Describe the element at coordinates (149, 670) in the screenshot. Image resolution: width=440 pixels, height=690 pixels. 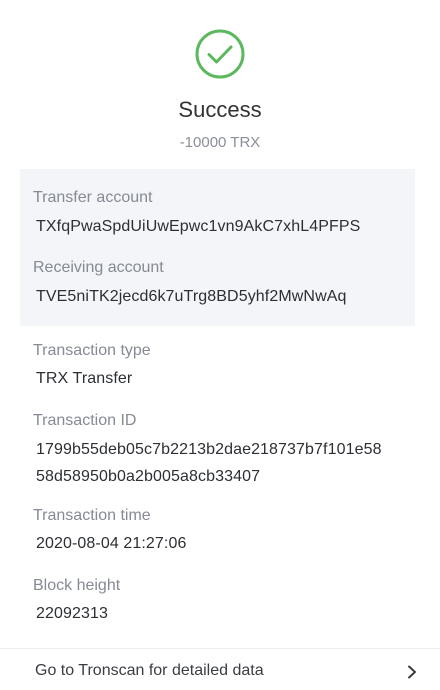
I see `tronscan-link-label: Go to Tronscan for detailed data` at that location.